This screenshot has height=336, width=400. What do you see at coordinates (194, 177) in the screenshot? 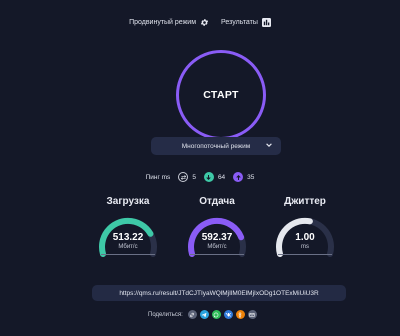
I see `ping-idle-value: 5` at bounding box center [194, 177].